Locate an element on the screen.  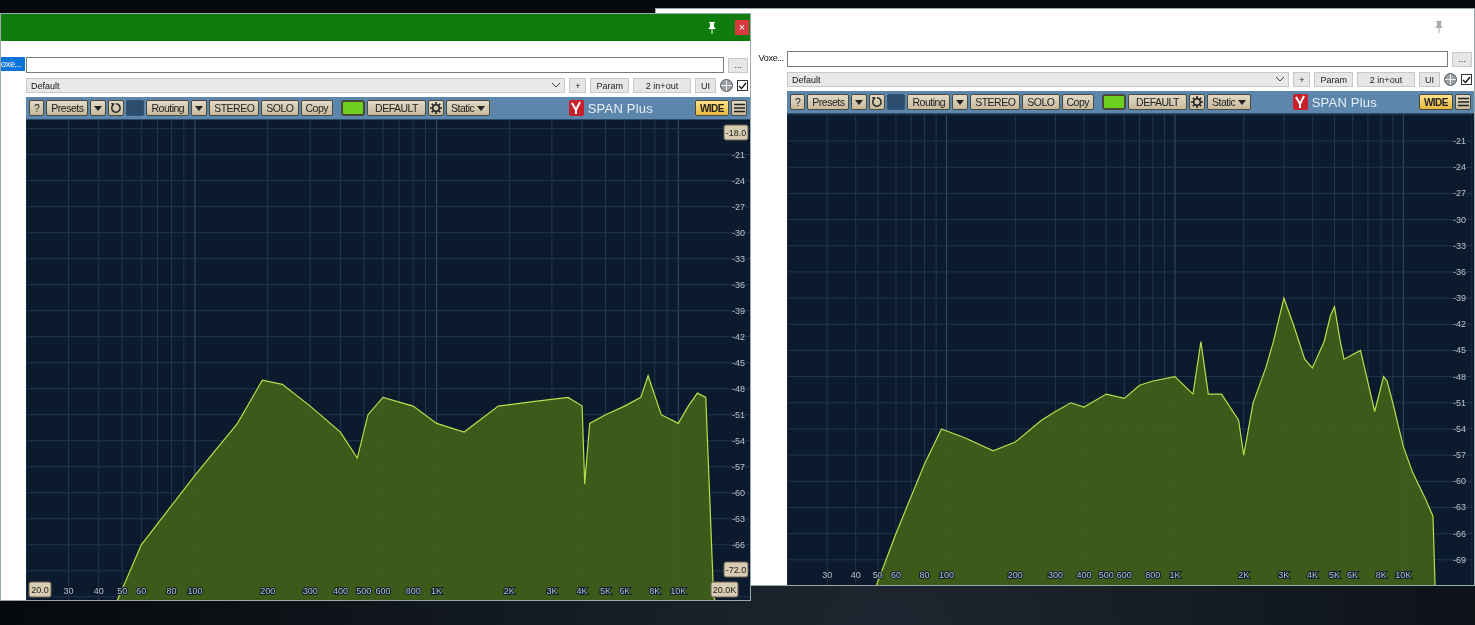
level-label: -57 is located at coordinates (1459, 455).